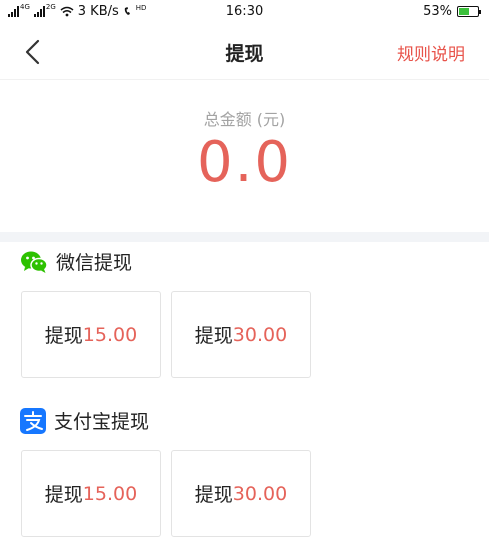 The height and width of the screenshot is (549, 489). Describe the element at coordinates (480, 12) in the screenshot. I see `battery-cap` at that location.